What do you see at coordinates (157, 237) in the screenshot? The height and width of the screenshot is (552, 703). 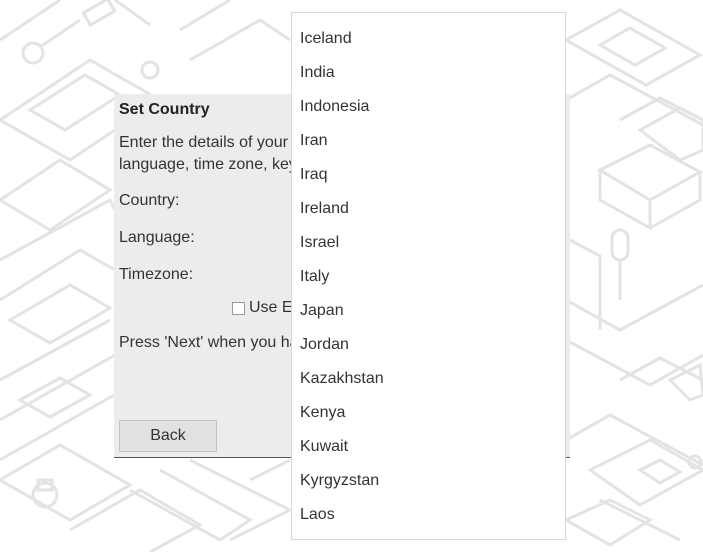 I see `language-label: Language:` at bounding box center [157, 237].